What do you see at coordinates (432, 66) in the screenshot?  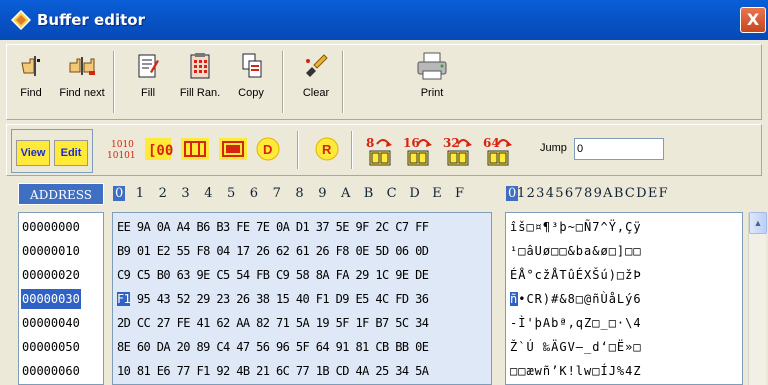 I see `printer-icon` at bounding box center [432, 66].